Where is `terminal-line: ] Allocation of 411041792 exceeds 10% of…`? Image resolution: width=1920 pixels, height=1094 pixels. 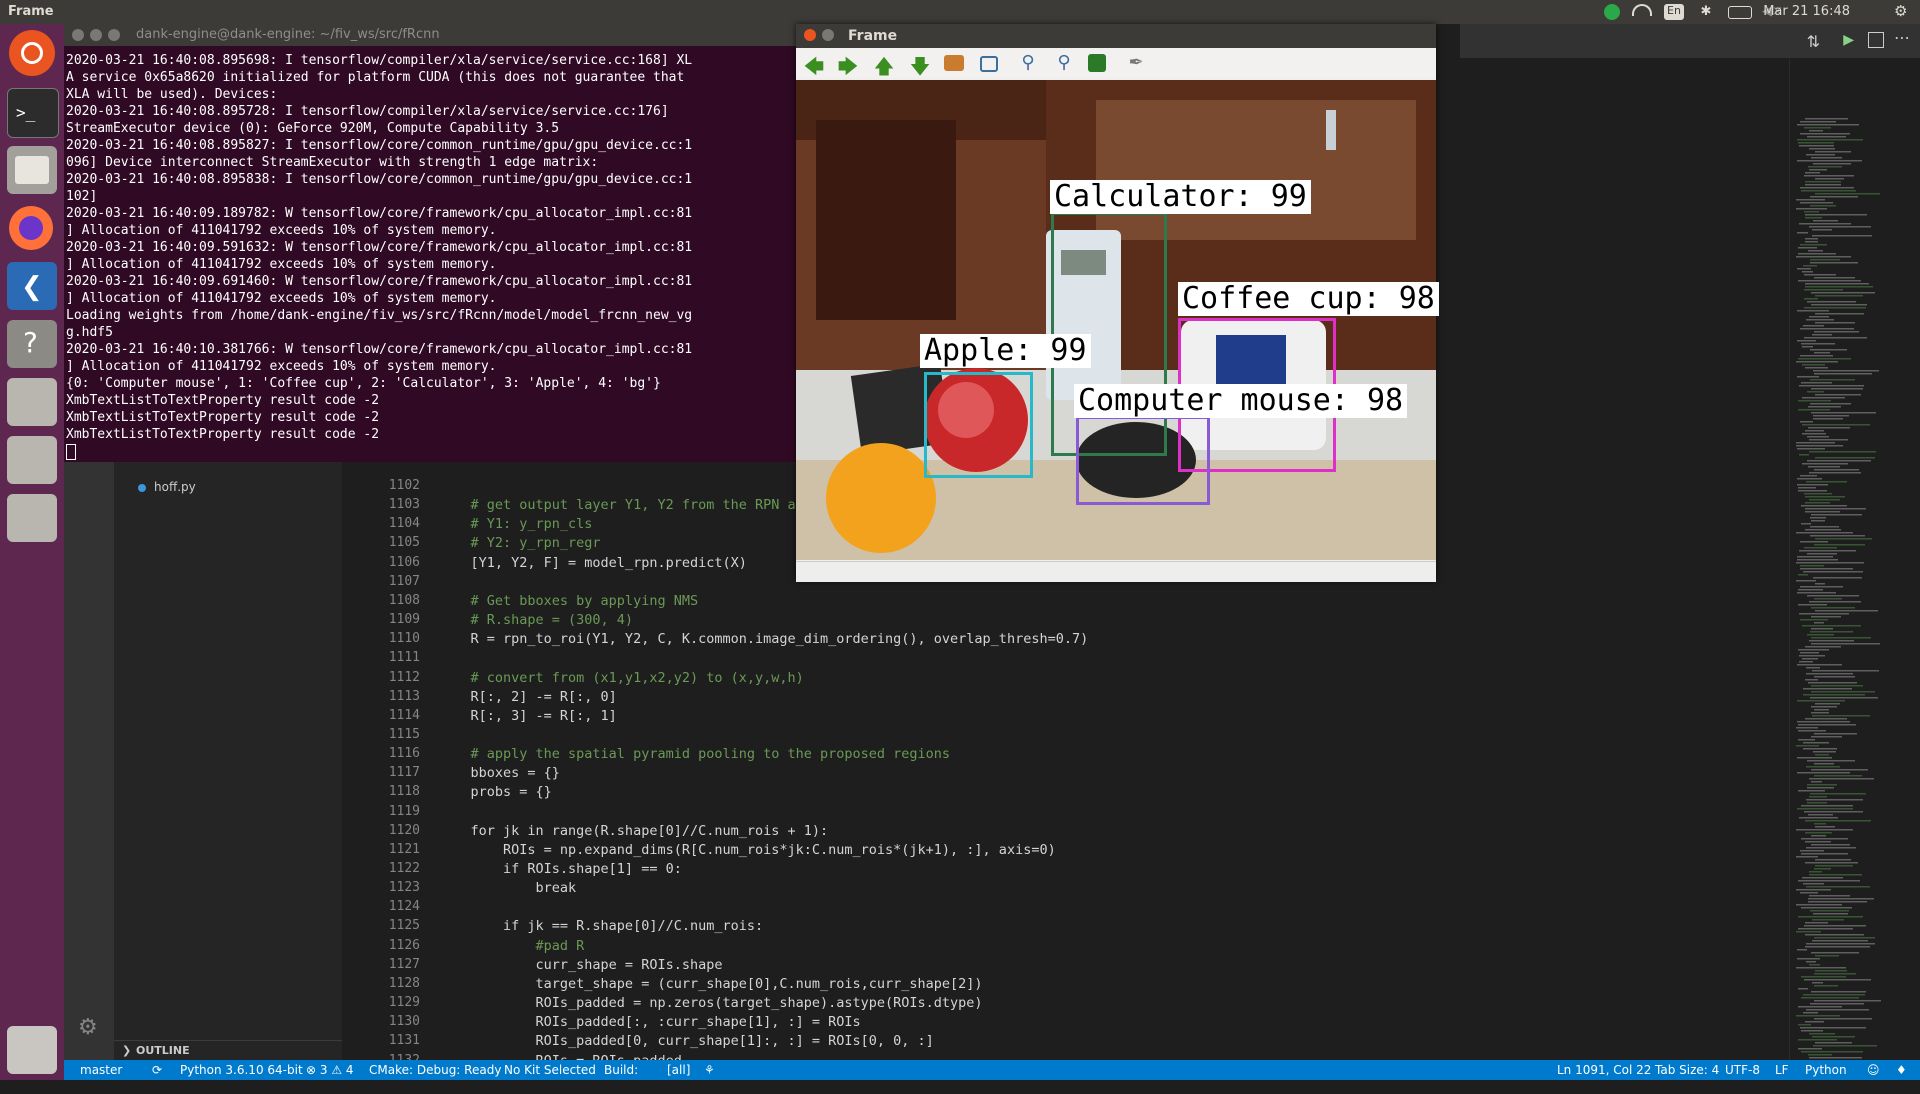
terminal-line: ] Allocation of 411041792 exceeds 10% of… is located at coordinates (281, 366).